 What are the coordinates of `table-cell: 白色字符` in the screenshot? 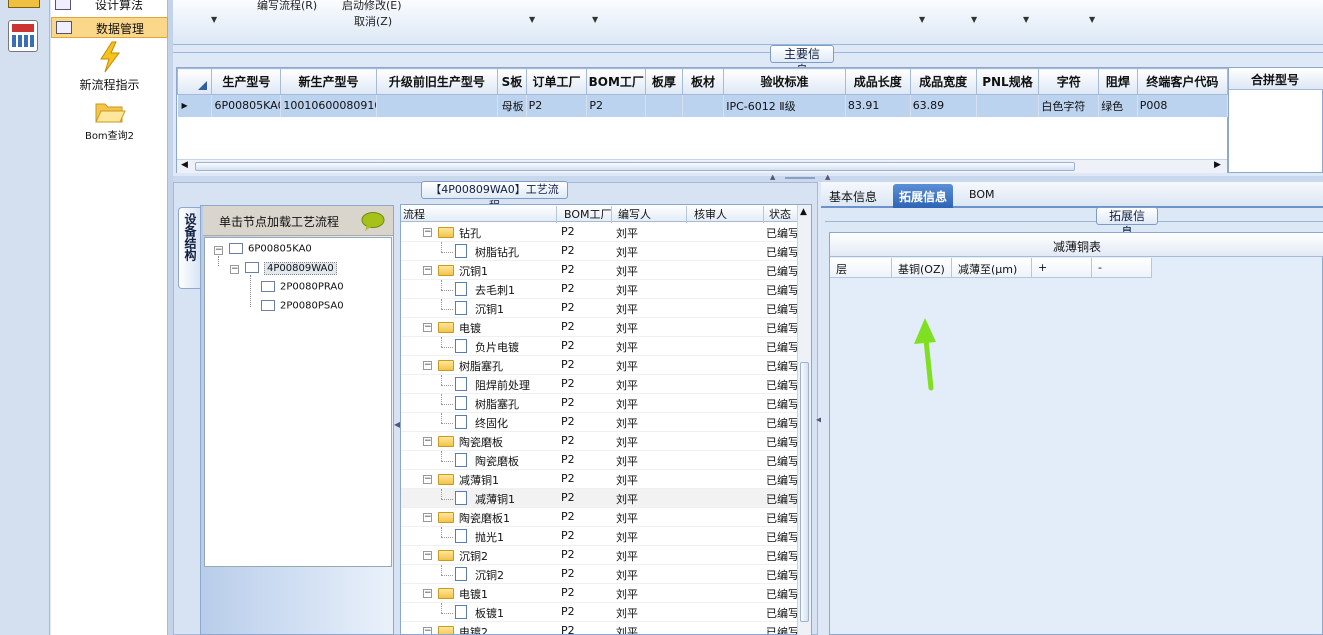 It's located at (1069, 105).